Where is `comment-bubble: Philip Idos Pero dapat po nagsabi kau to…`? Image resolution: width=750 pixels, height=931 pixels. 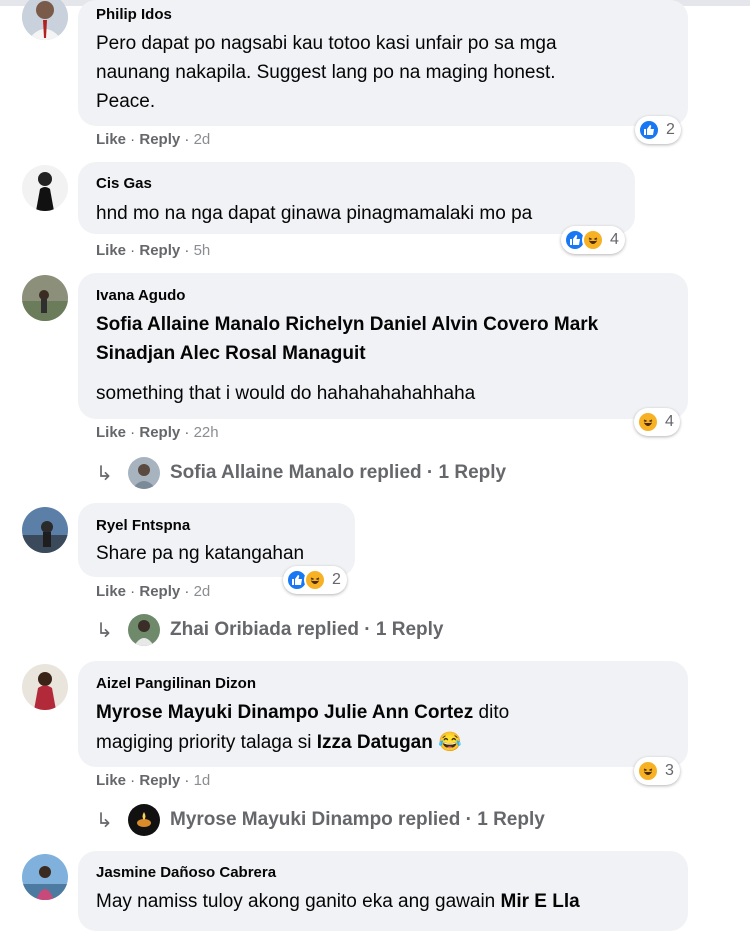
comment-bubble: Philip Idos Pero dapat po nagsabi kau to… is located at coordinates (383, 63).